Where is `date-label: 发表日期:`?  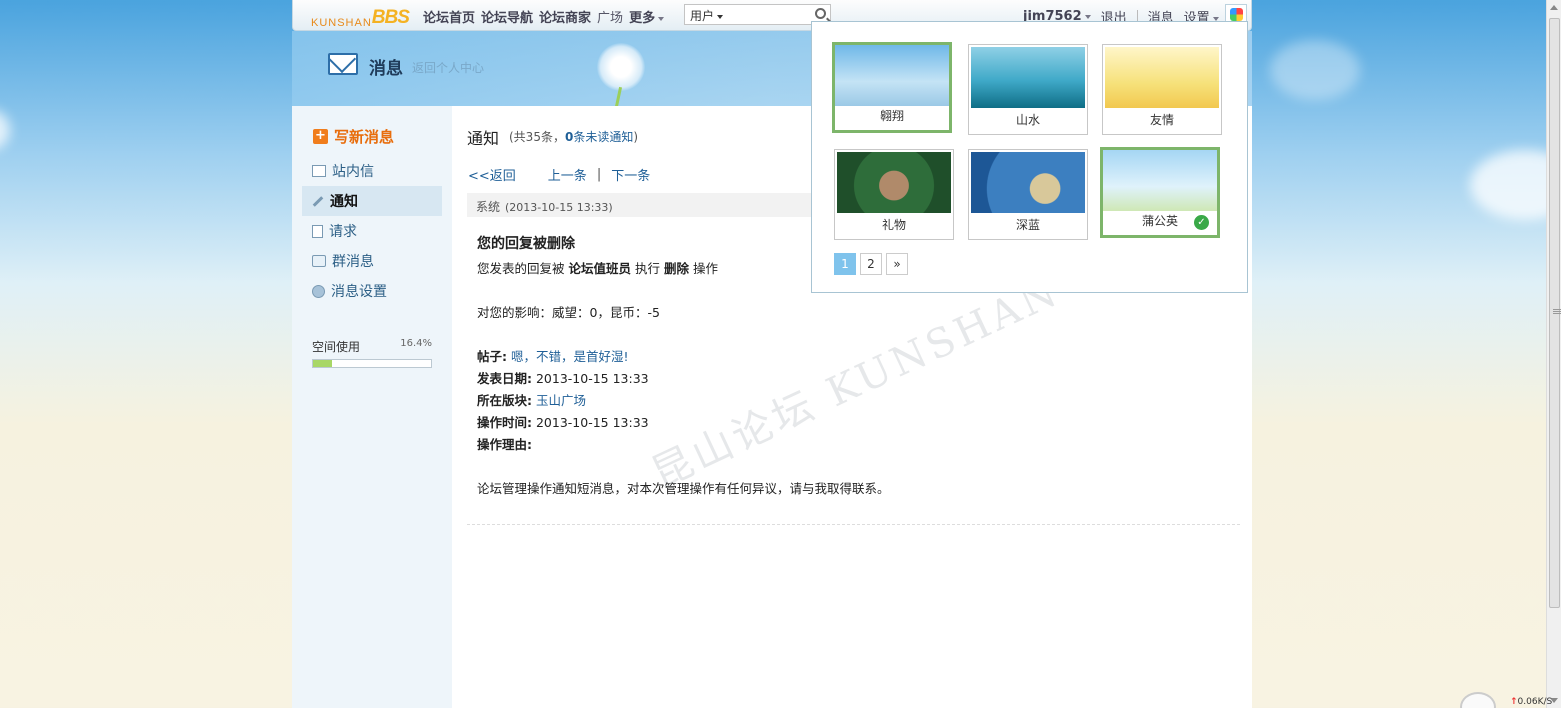
date-label: 发表日期: is located at coordinates (504, 378).